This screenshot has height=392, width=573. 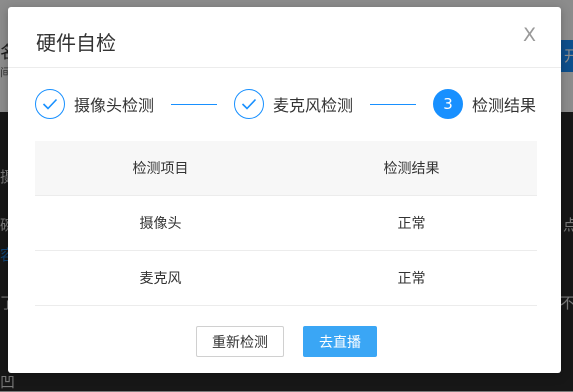 What do you see at coordinates (240, 341) in the screenshot?
I see `retest-button: 重新检测` at bounding box center [240, 341].